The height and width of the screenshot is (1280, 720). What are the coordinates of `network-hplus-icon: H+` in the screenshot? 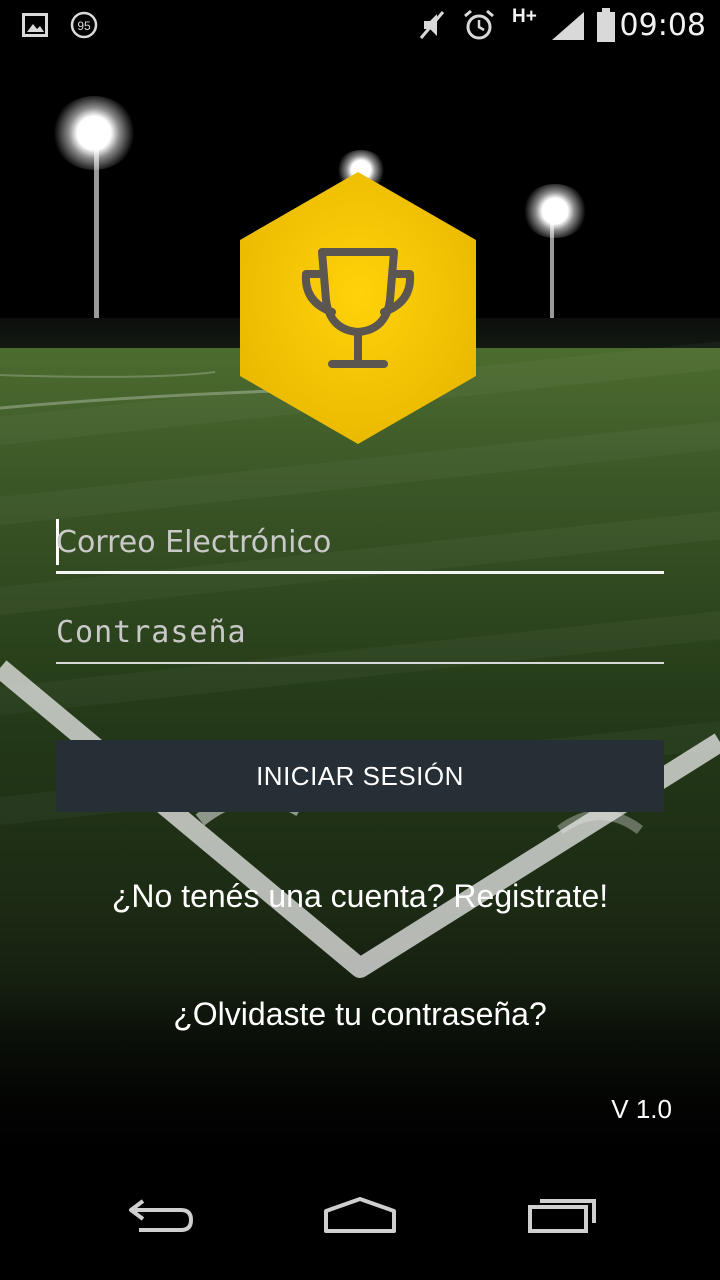 It's located at (524, 16).